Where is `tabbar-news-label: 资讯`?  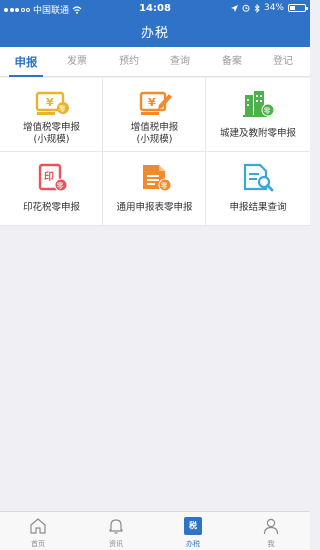 tabbar-news-label: 资讯 is located at coordinates (116, 544).